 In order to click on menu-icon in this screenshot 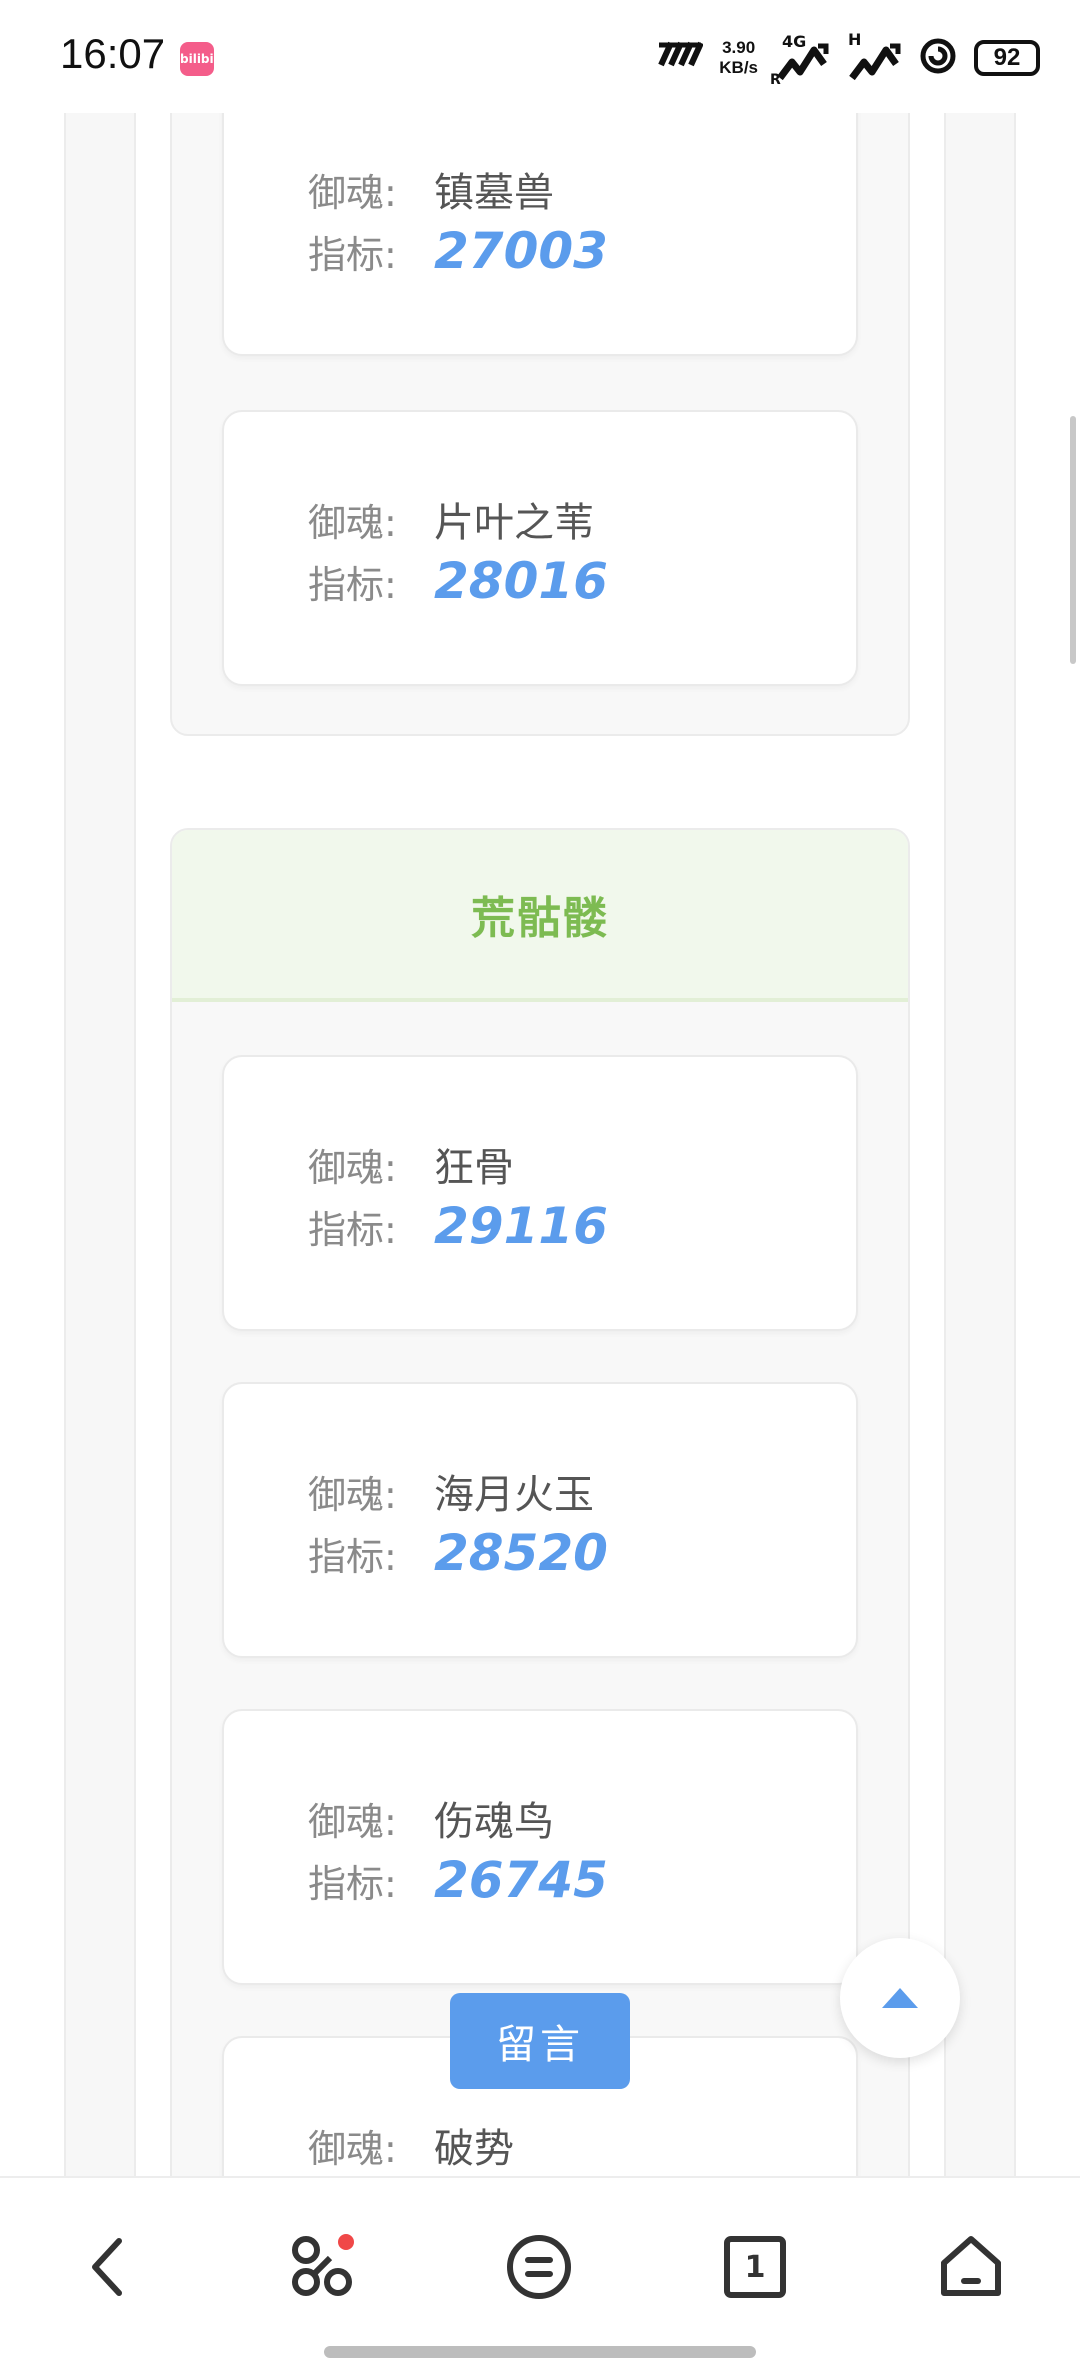, I will do `click(539, 2267)`.